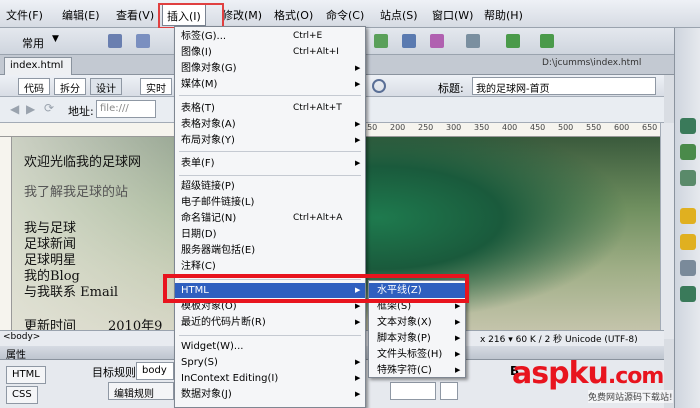 This screenshot has width=700, height=408. Describe the element at coordinates (208, 124) in the screenshot. I see `menu-item-label: 表格对象(A)` at that location.